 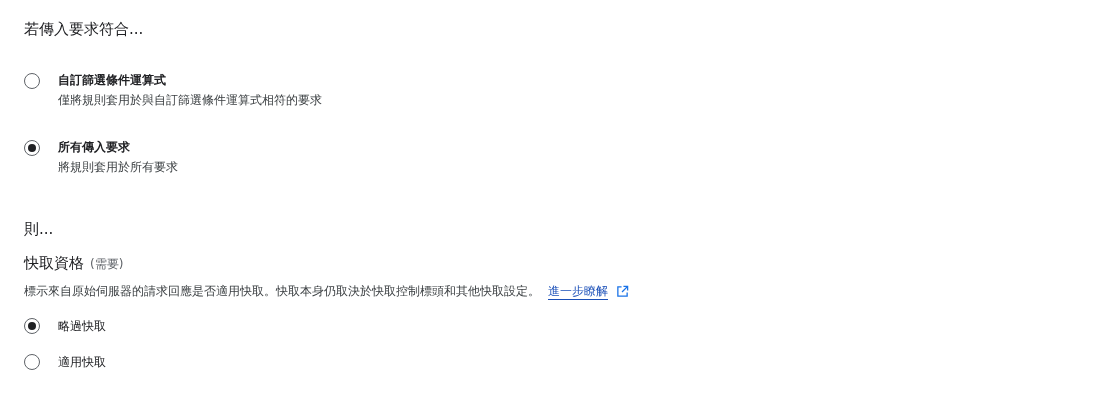 What do you see at coordinates (107, 264) in the screenshot?
I see `required-note: (需要)` at bounding box center [107, 264].